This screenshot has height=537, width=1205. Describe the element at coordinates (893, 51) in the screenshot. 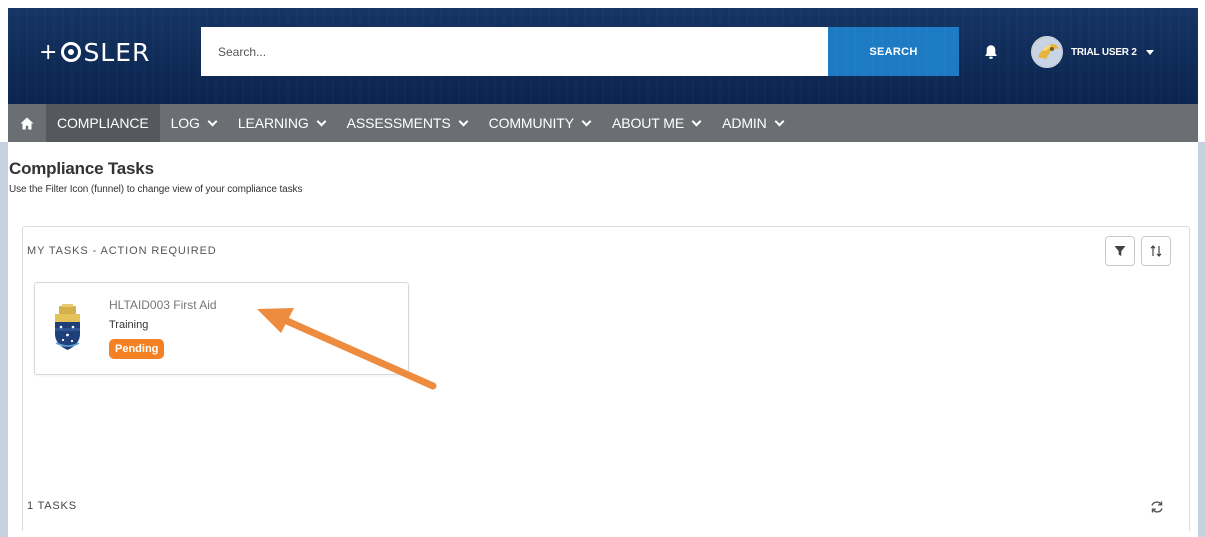

I see `search-button: SEARCH` at that location.